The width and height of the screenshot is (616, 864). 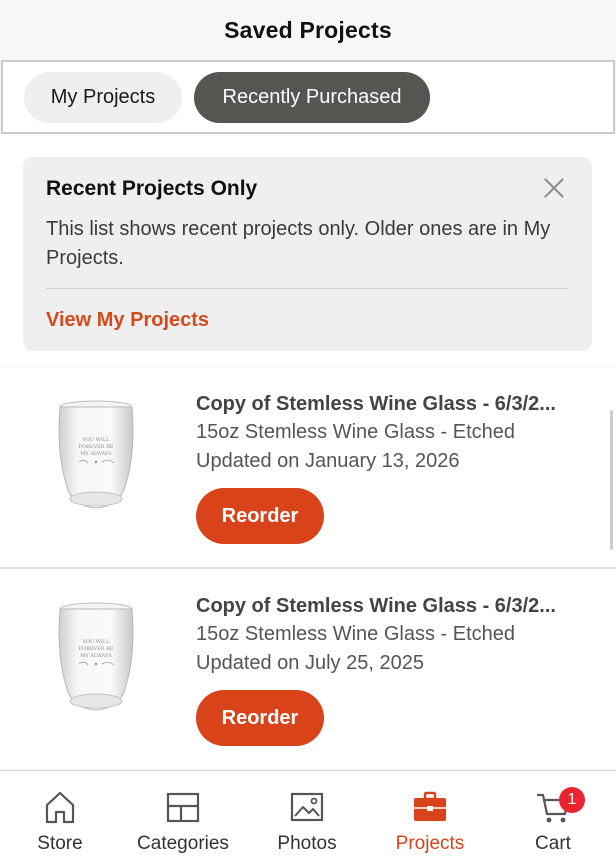 What do you see at coordinates (312, 97) in the screenshot?
I see `tab-recently-purchased: Recently Purchased` at bounding box center [312, 97].